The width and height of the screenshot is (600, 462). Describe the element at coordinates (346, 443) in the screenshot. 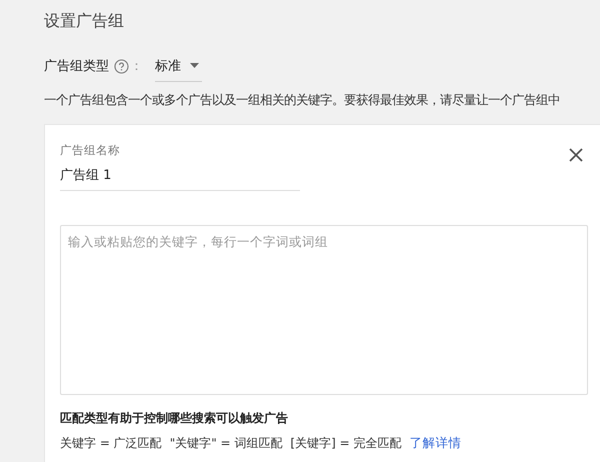

I see `match-type-text: [关键字] = 完全匹配` at that location.